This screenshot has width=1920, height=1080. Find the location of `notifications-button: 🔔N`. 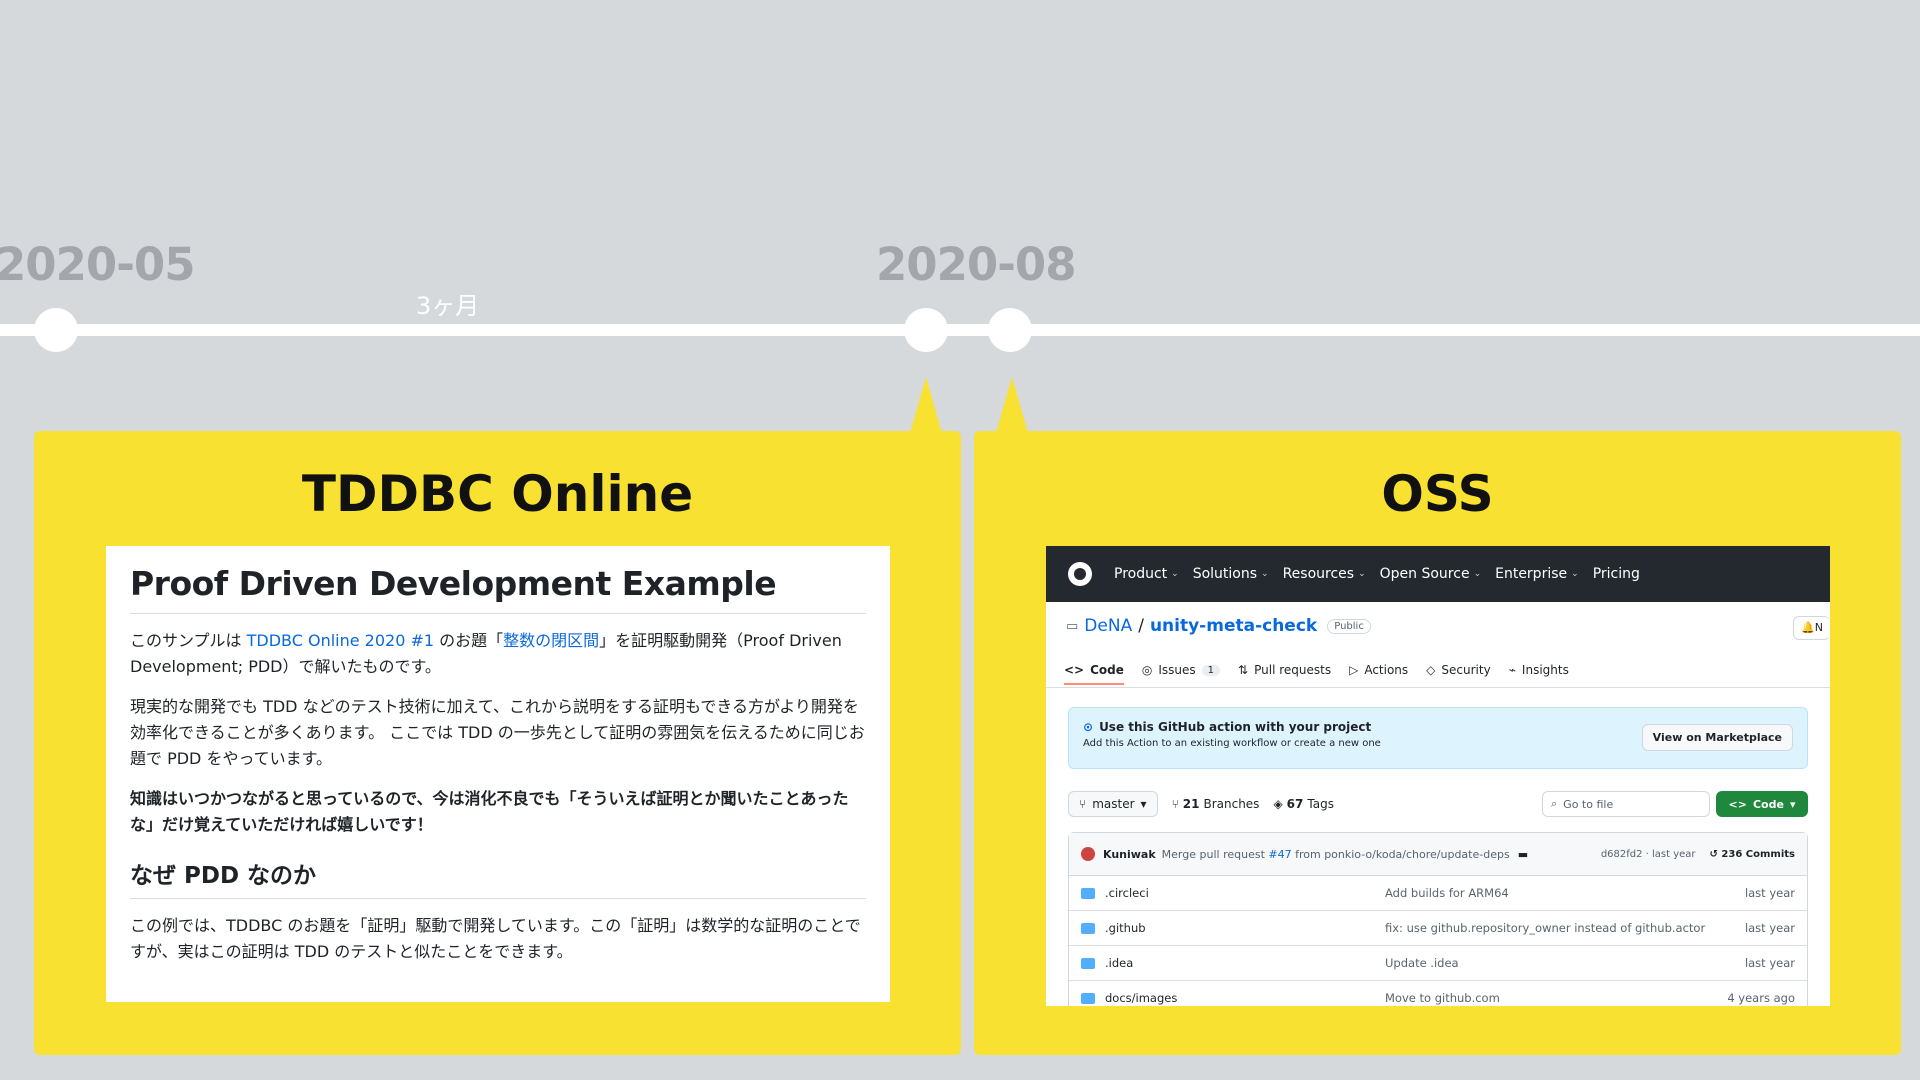

notifications-button: 🔔N is located at coordinates (1811, 628).